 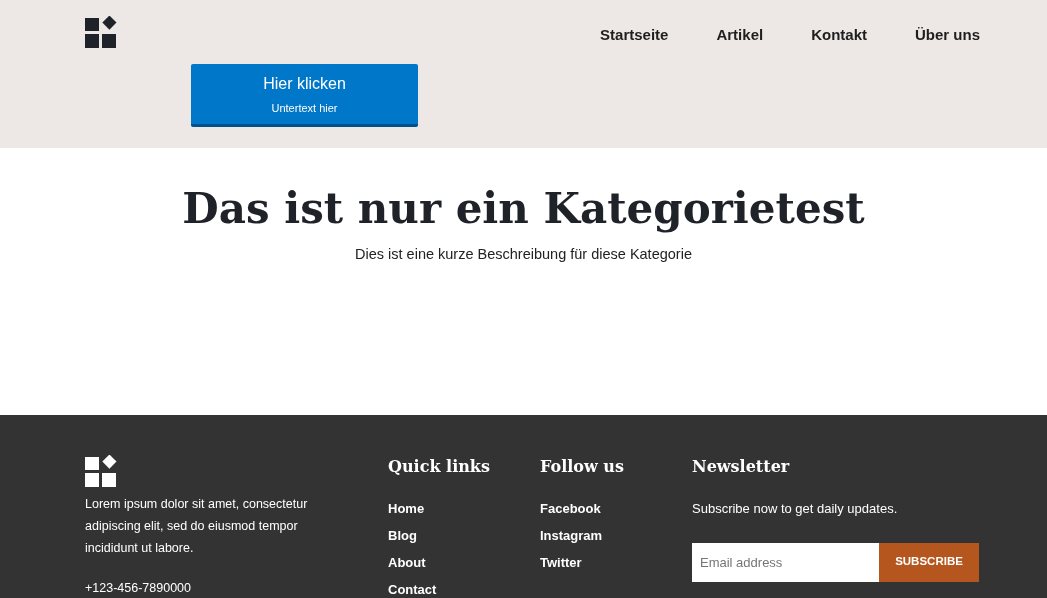 I want to click on email-field: Email address, so click(x=785, y=562).